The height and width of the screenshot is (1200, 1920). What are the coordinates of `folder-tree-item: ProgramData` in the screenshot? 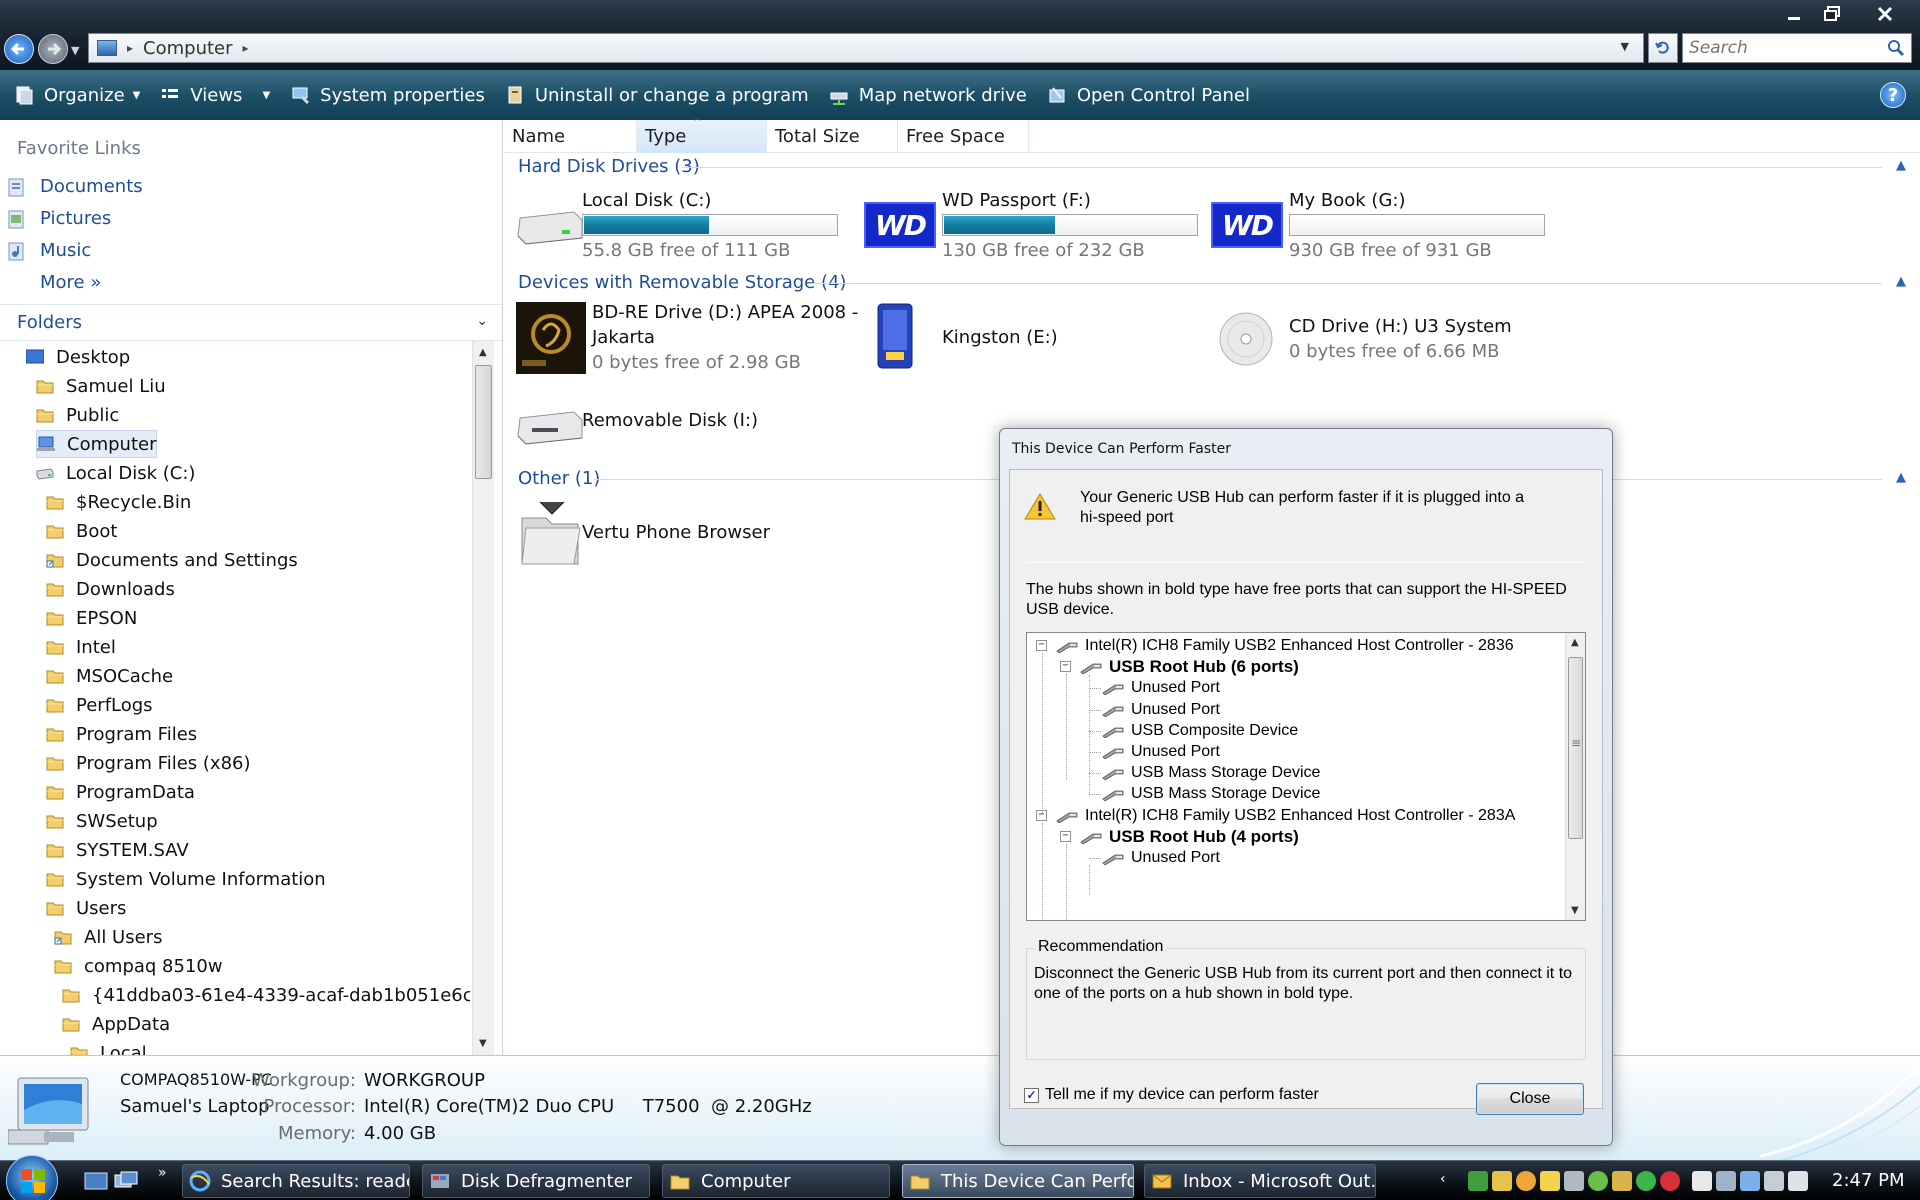 It's located at (120, 792).